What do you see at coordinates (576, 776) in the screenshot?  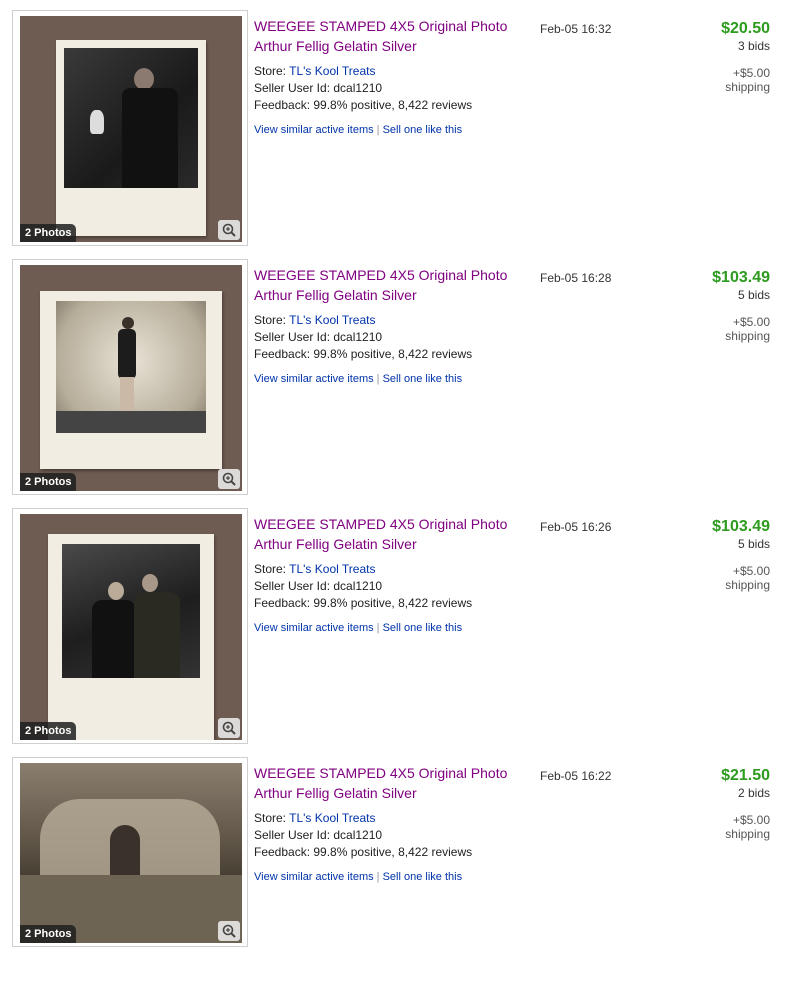 I see `end-date: Feb-05 16:22` at bounding box center [576, 776].